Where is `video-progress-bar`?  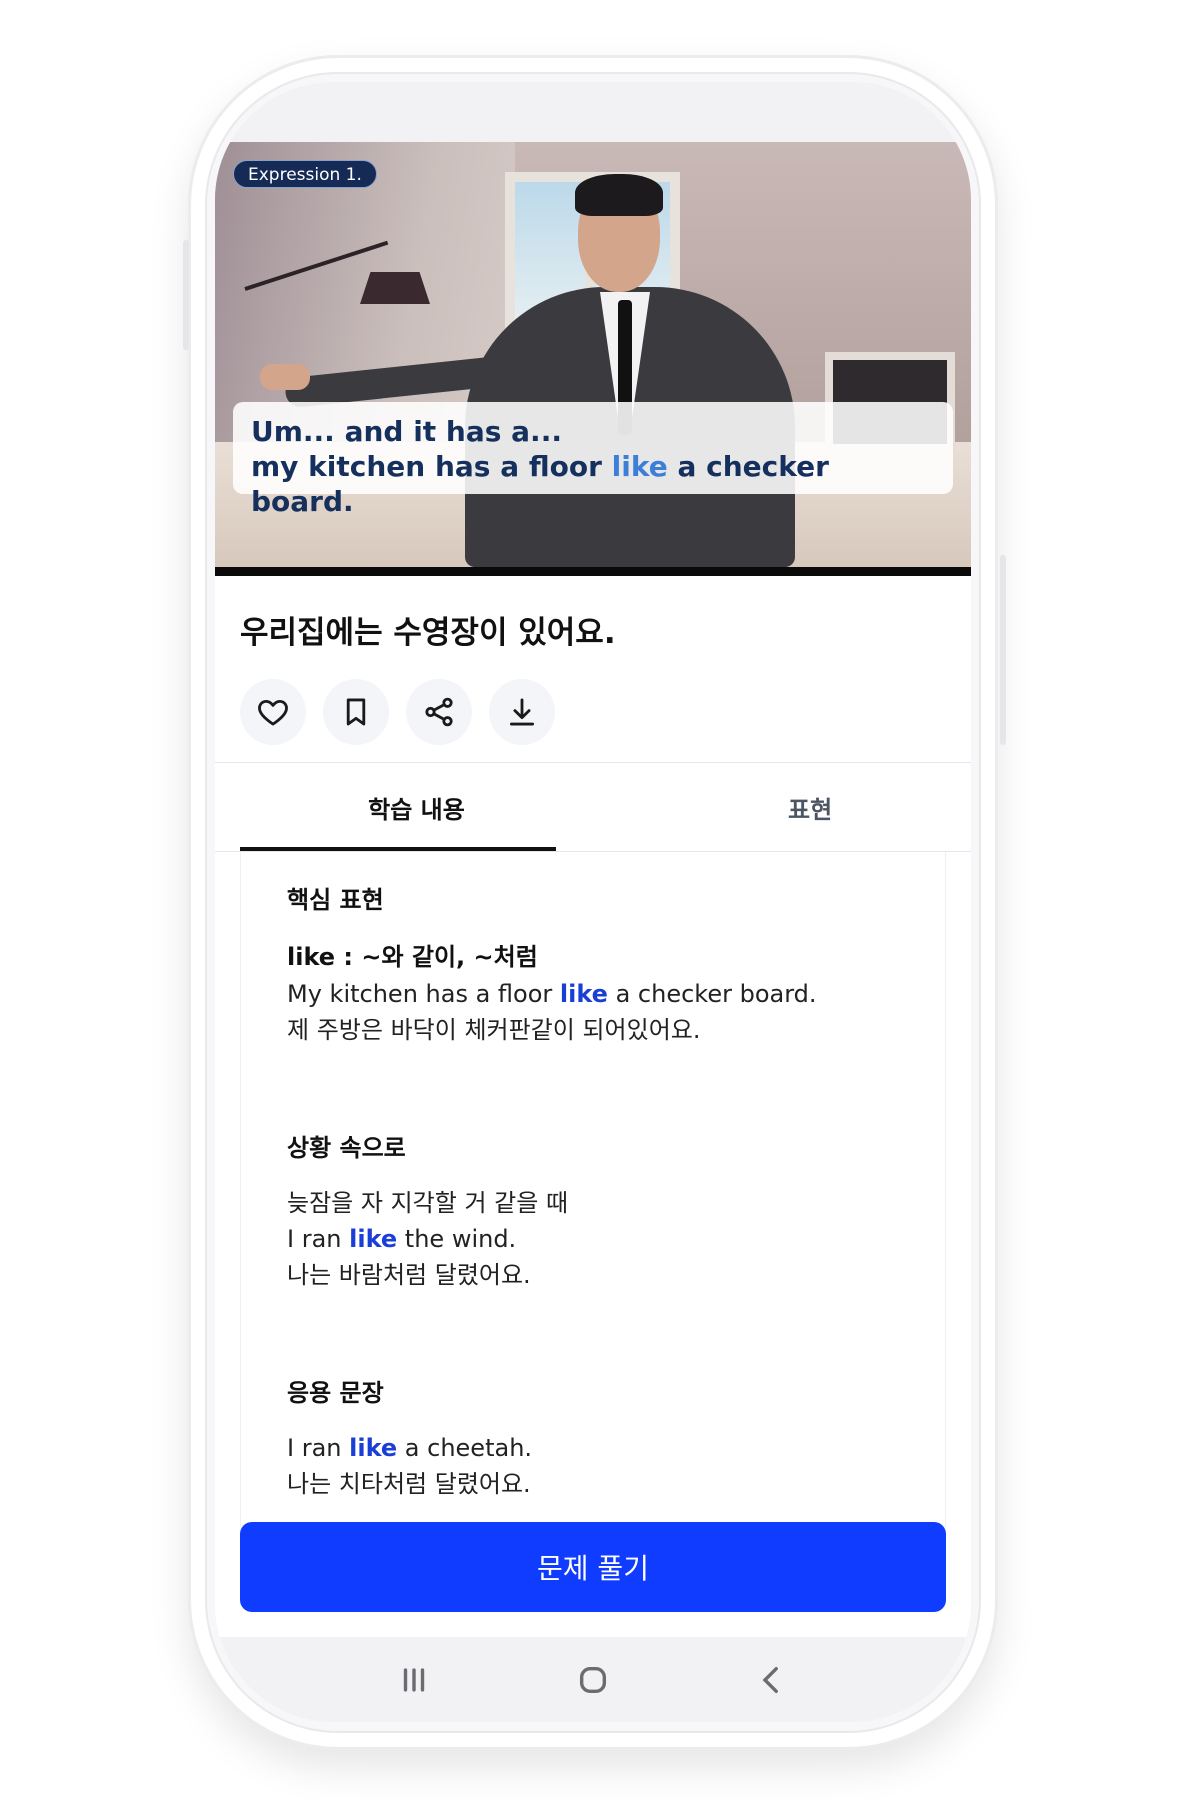 video-progress-bar is located at coordinates (593, 571).